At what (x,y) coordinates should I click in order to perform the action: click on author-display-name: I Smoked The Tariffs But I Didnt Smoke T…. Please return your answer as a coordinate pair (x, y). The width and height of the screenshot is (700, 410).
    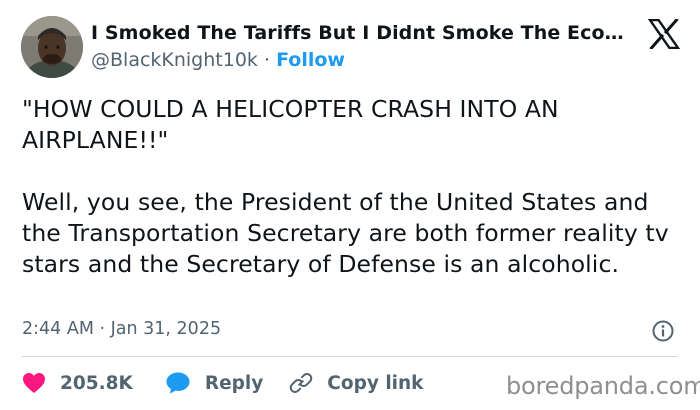
    Looking at the image, I should click on (363, 33).